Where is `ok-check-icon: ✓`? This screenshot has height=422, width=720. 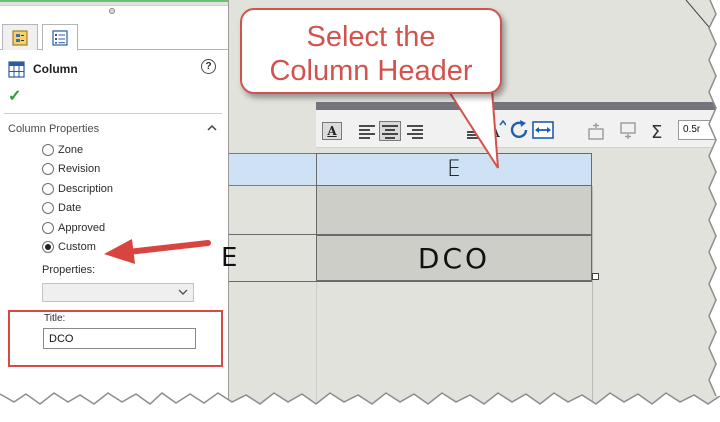 ok-check-icon: ✓ is located at coordinates (14, 96).